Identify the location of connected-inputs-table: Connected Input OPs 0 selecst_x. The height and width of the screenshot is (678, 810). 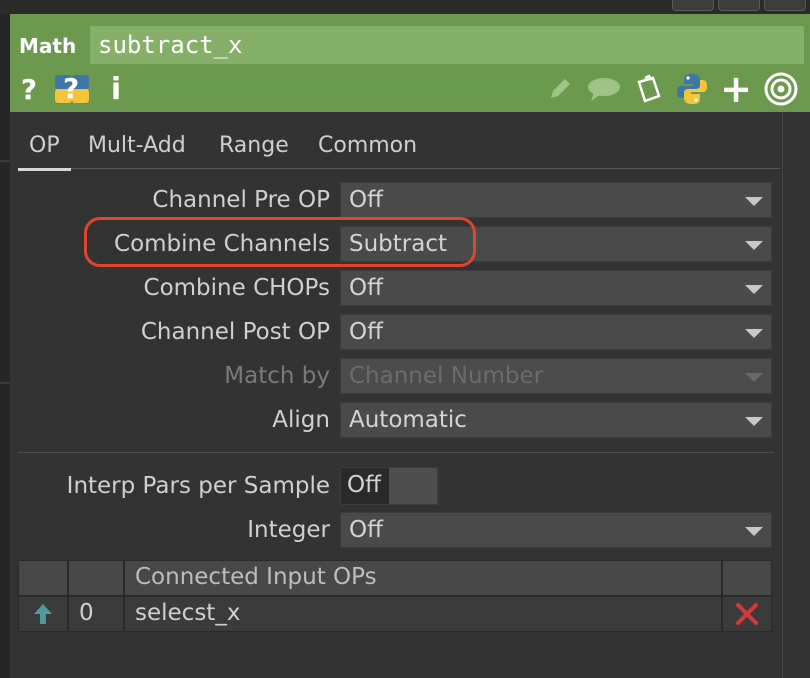
(396, 596).